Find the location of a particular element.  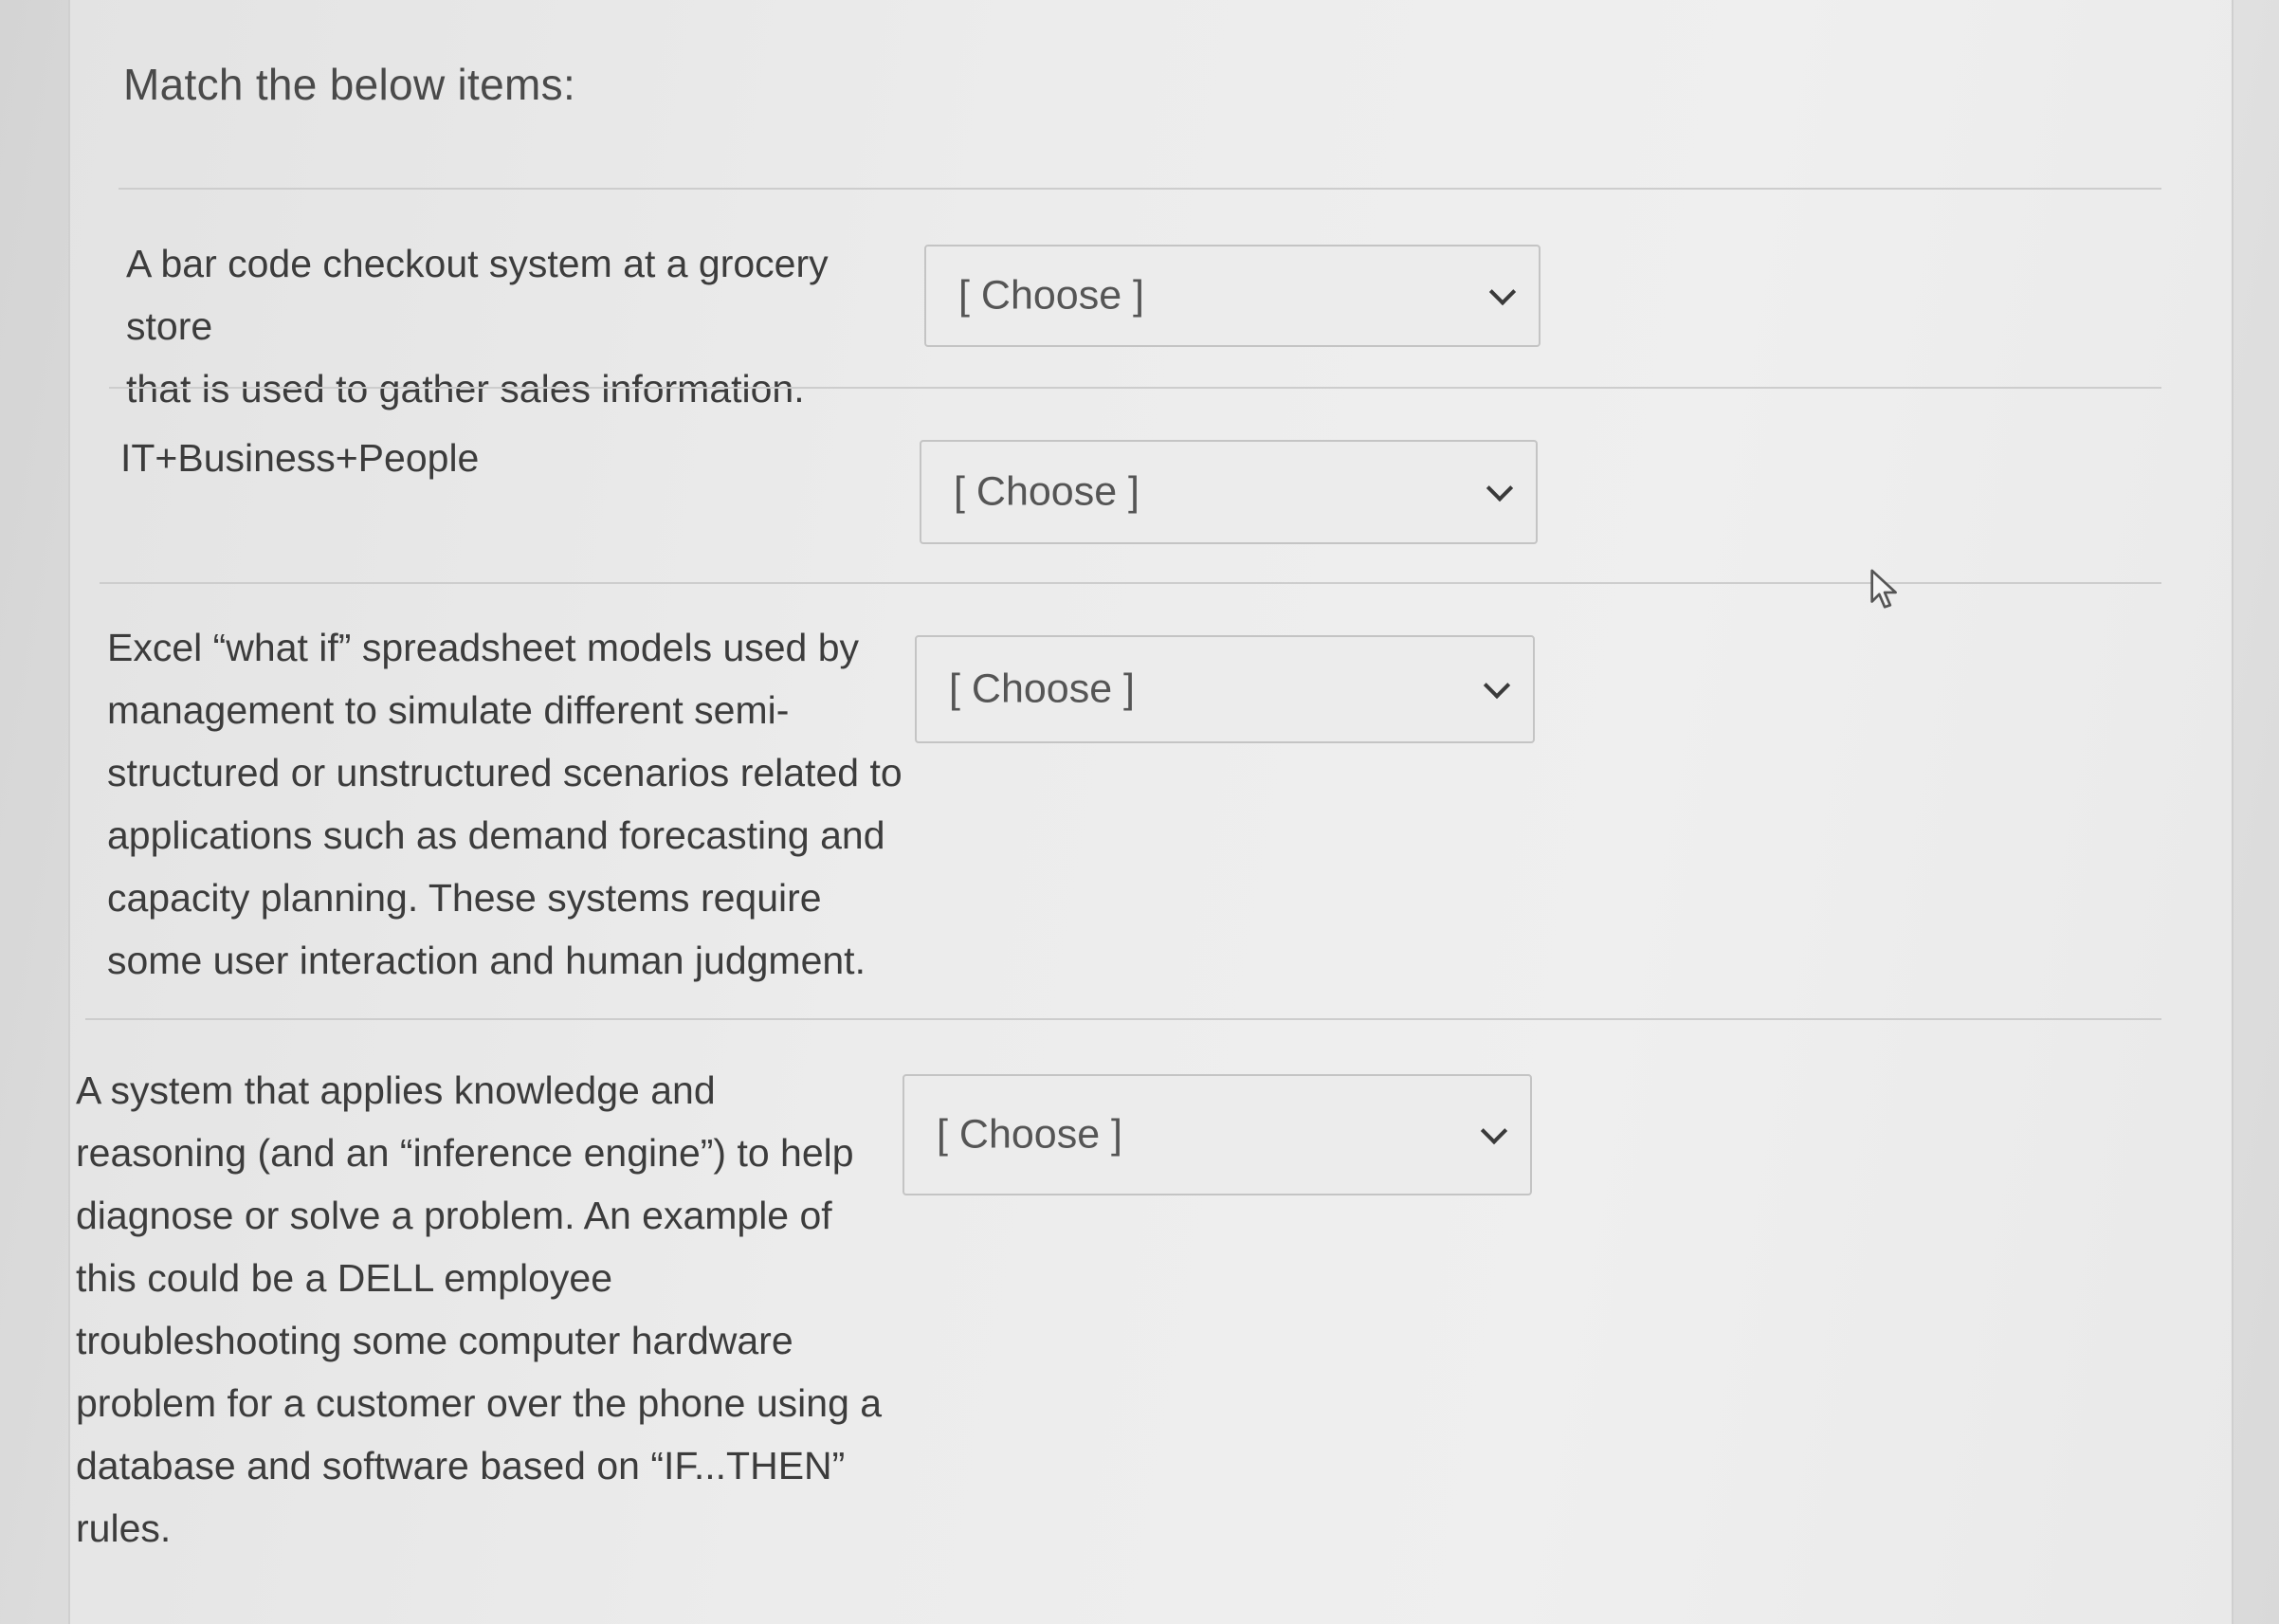

match-item-4-select-value: [ Choose ] is located at coordinates (1030, 1134).